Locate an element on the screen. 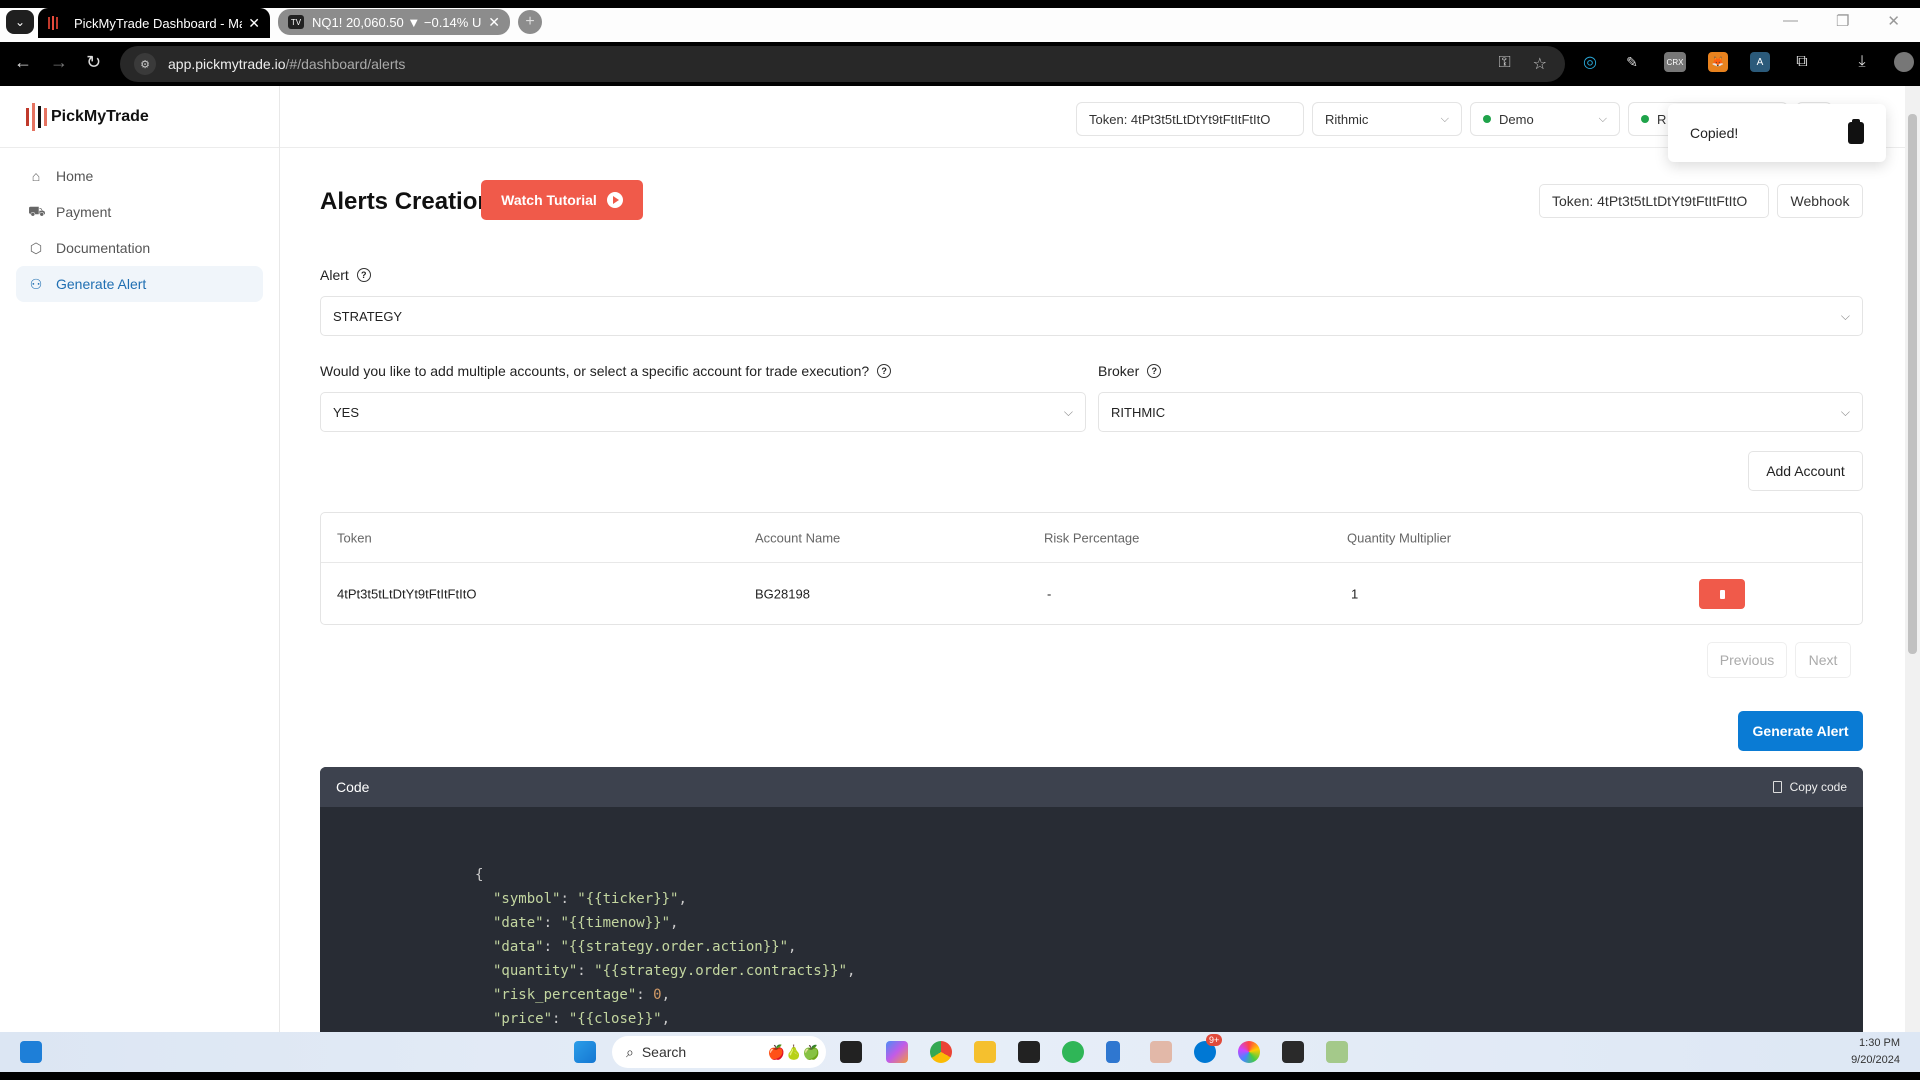 This screenshot has width=1920, height=1080. app-green-icon is located at coordinates (1337, 1052).